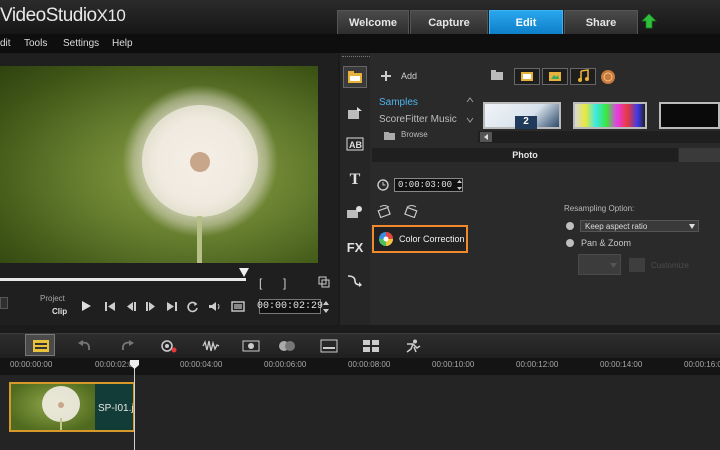  Describe the element at coordinates (599, 208) in the screenshot. I see `resampling-option-label: Resampling Option:` at that location.